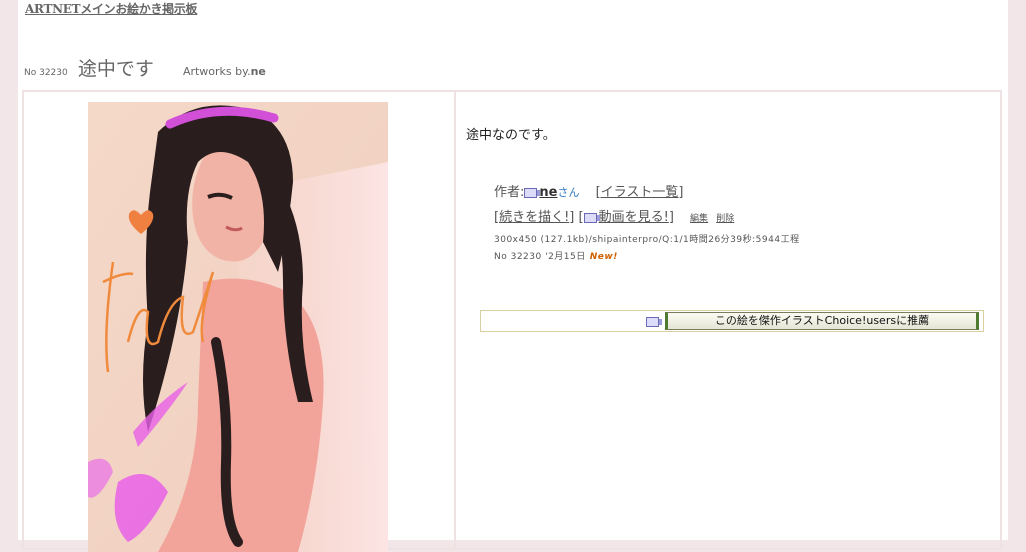  What do you see at coordinates (258, 71) in the screenshot?
I see `artworks-author: ne` at bounding box center [258, 71].